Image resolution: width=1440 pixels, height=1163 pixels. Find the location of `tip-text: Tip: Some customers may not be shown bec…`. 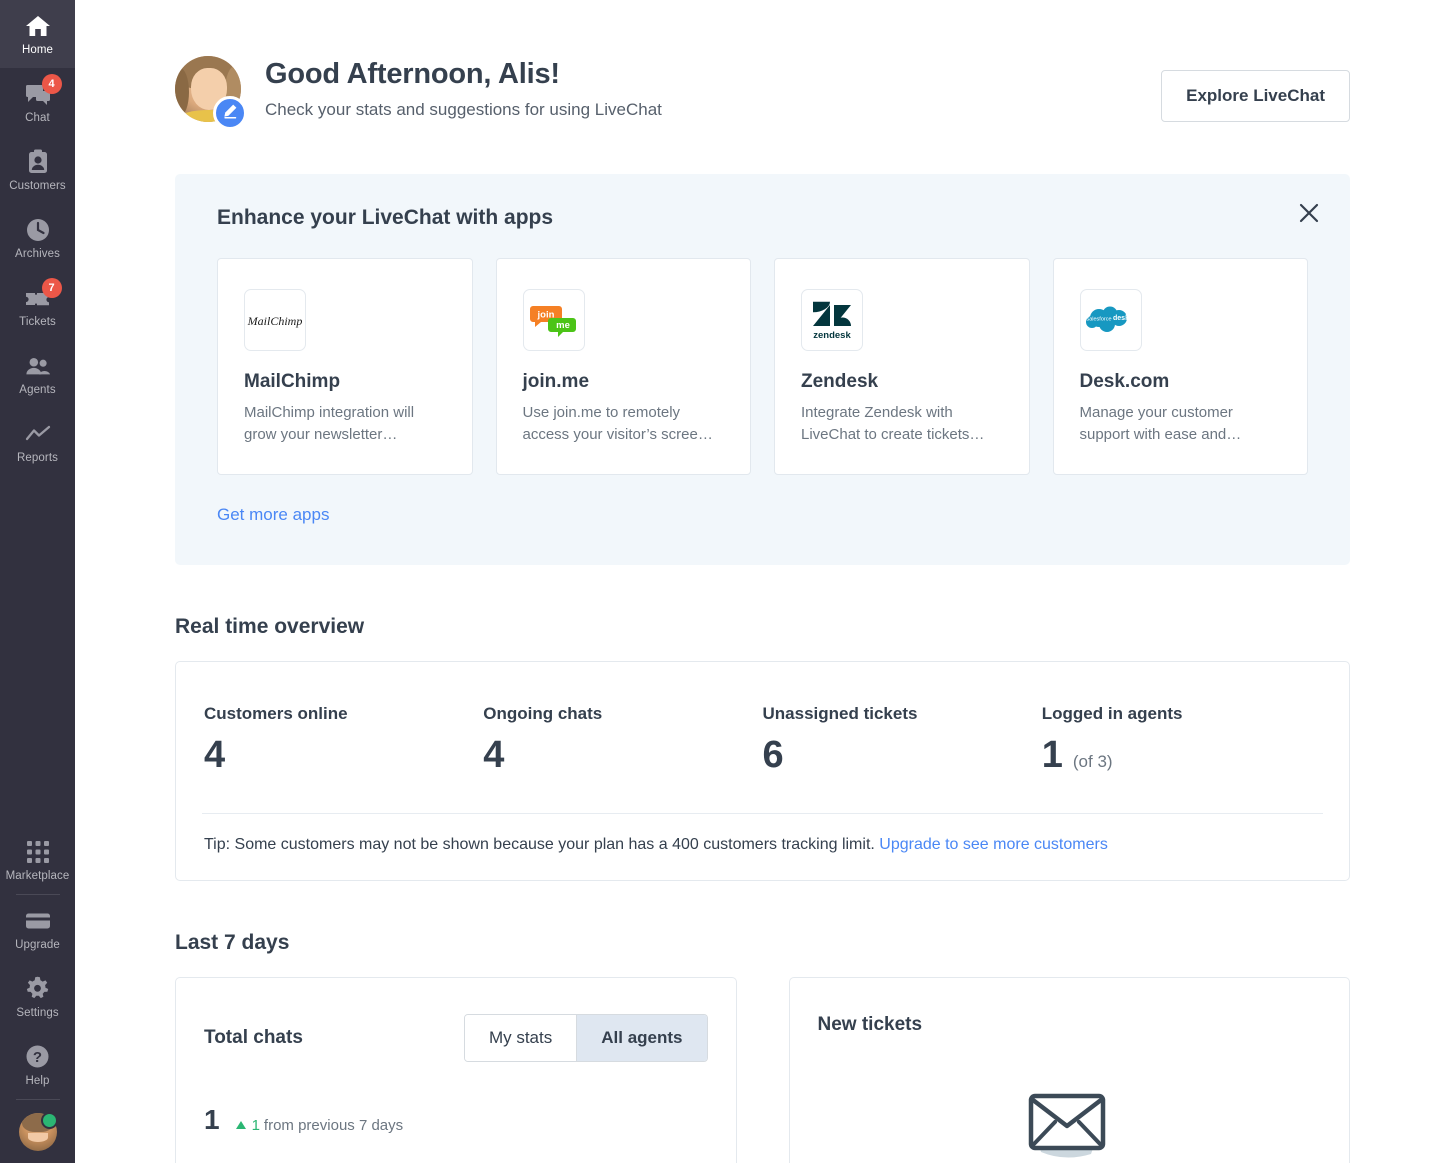

tip-text: Tip: Some customers may not be shown bec… is located at coordinates (542, 845).